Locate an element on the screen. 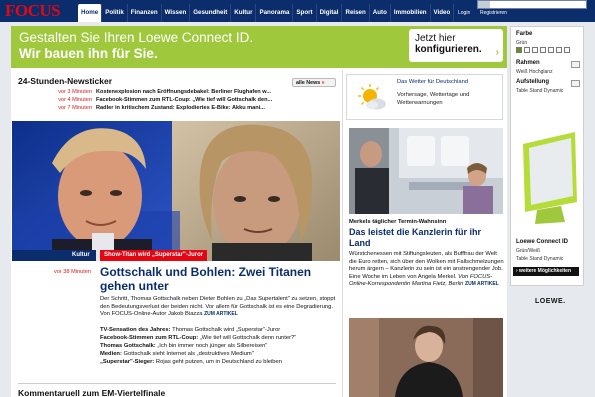  ad-stand-label: Aufstellung is located at coordinates (532, 82).